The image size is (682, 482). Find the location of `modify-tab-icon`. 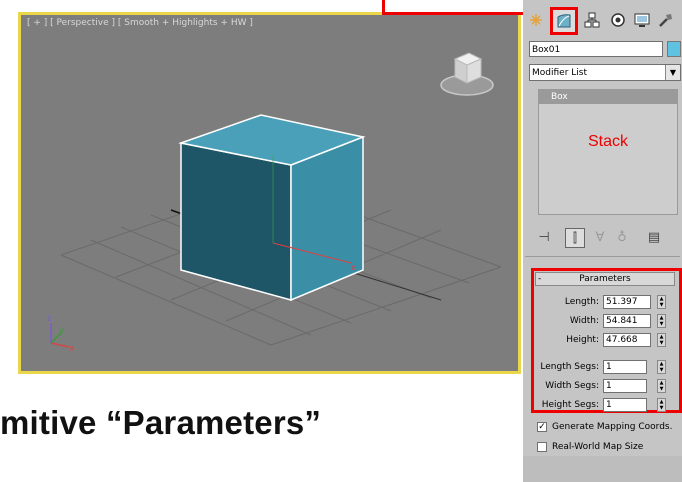

modify-tab-icon is located at coordinates (564, 21).